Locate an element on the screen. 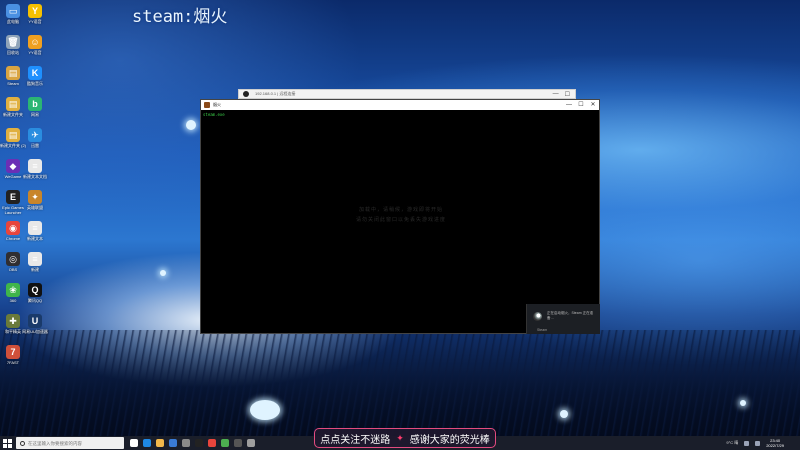  desktop-icon: E Epic Games Launcher is located at coordinates (13, 202).